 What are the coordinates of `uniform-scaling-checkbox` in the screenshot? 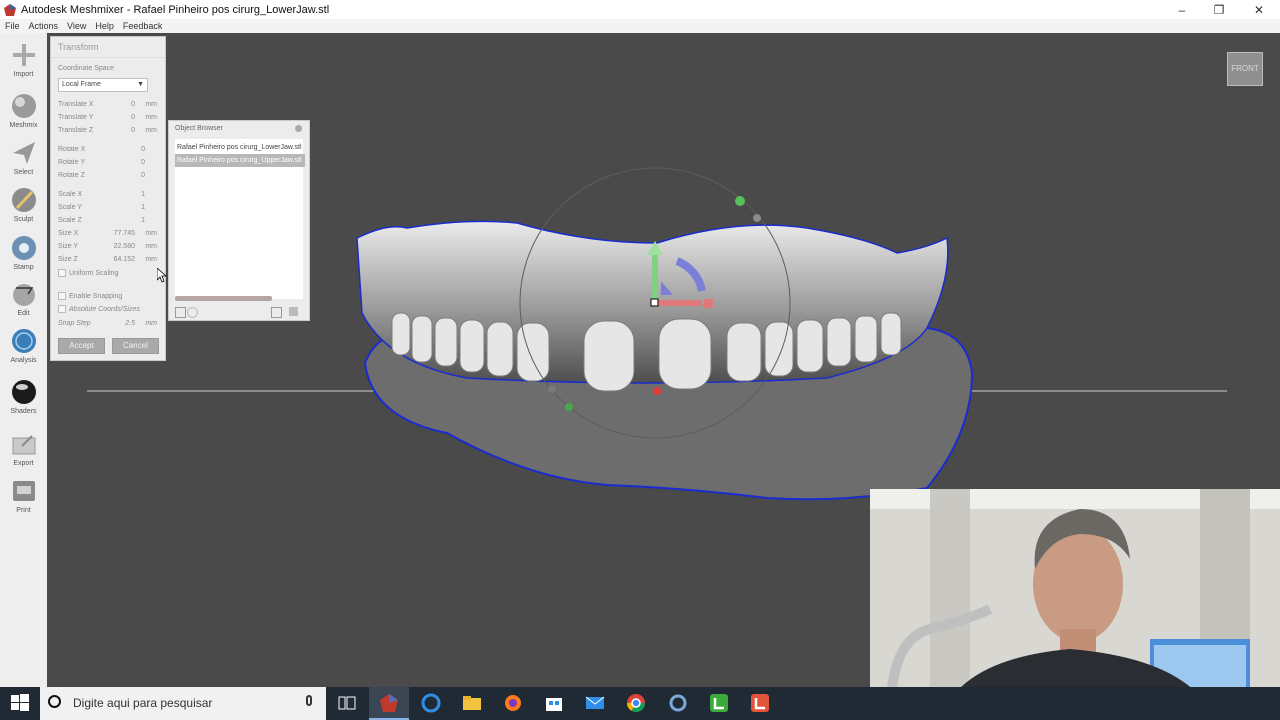 It's located at (62, 273).